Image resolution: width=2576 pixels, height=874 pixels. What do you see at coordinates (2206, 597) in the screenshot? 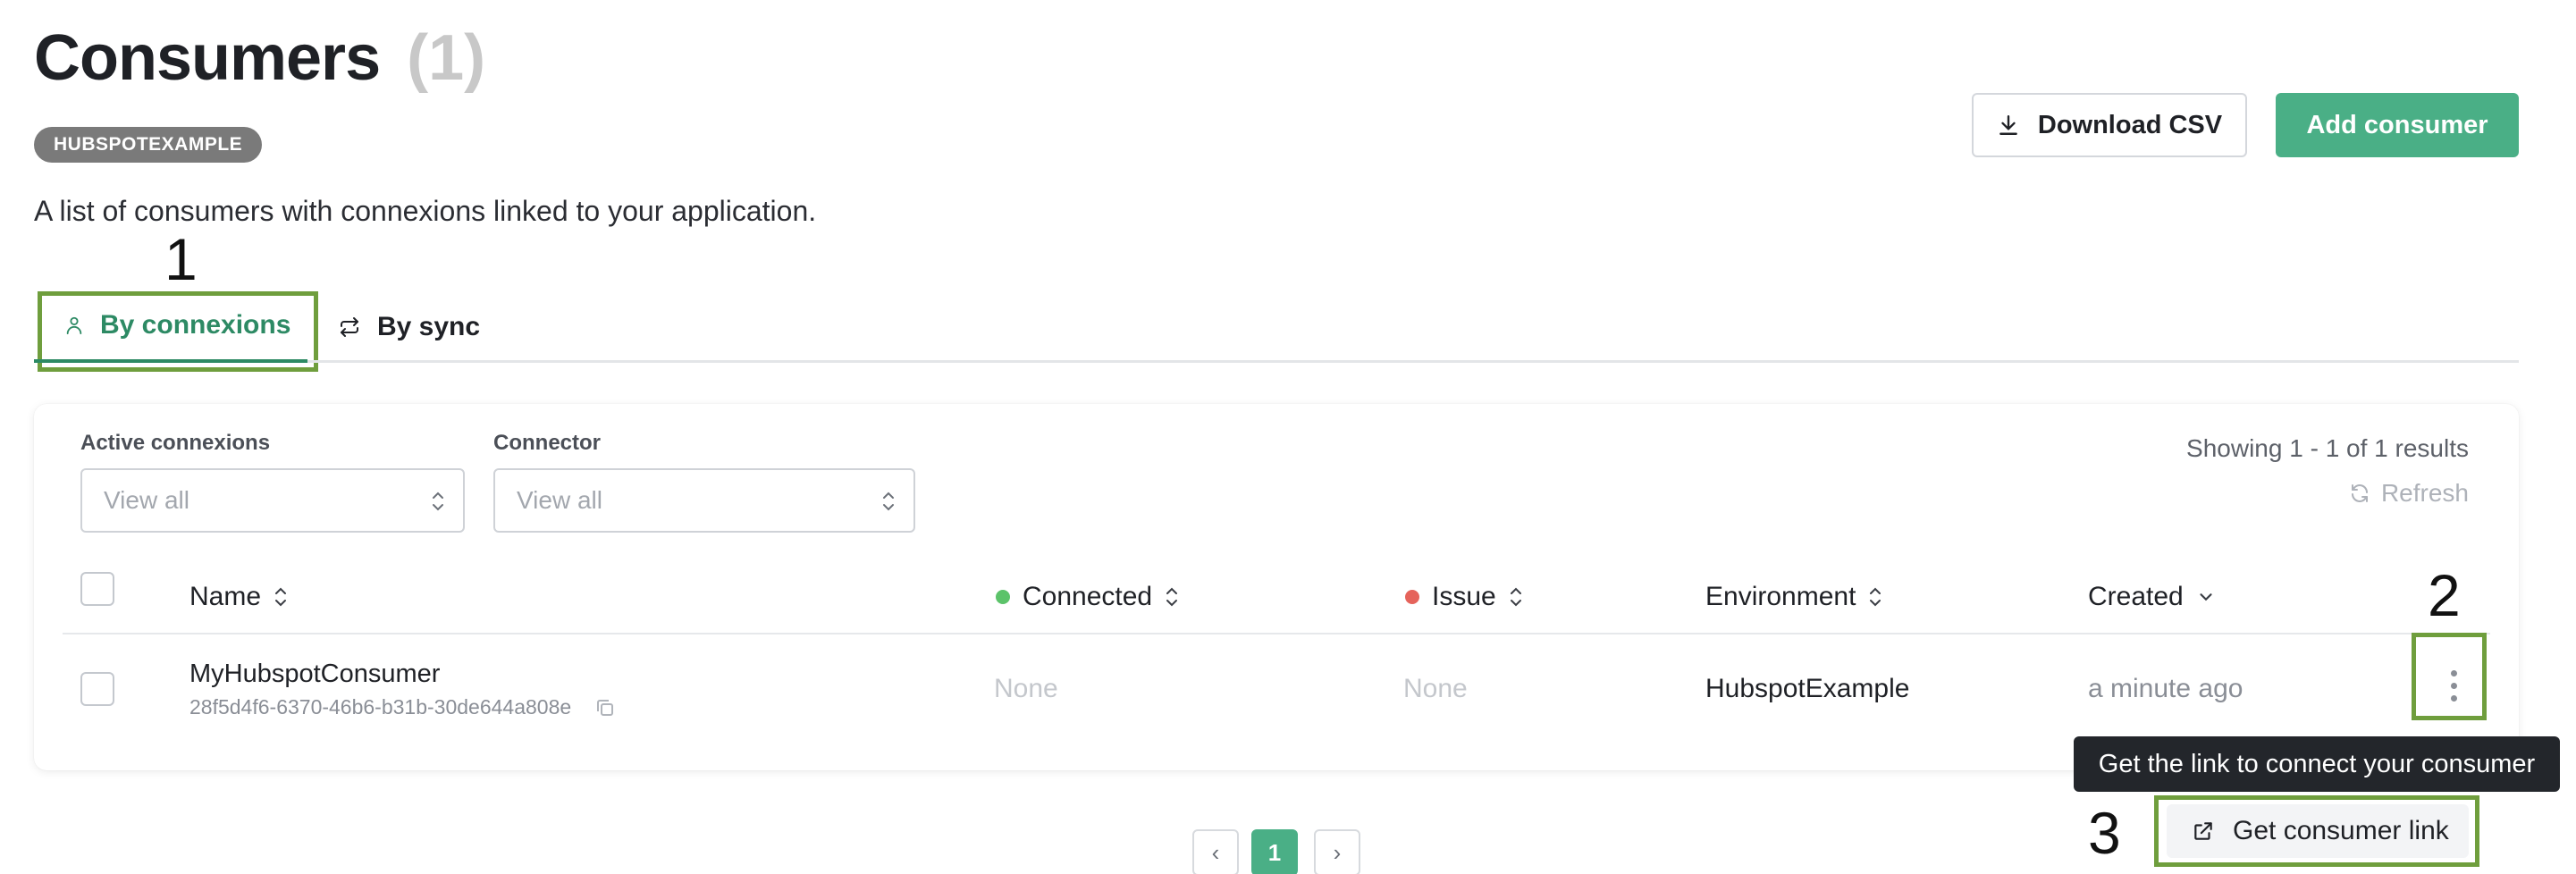
I see `chevron-down-icon` at bounding box center [2206, 597].